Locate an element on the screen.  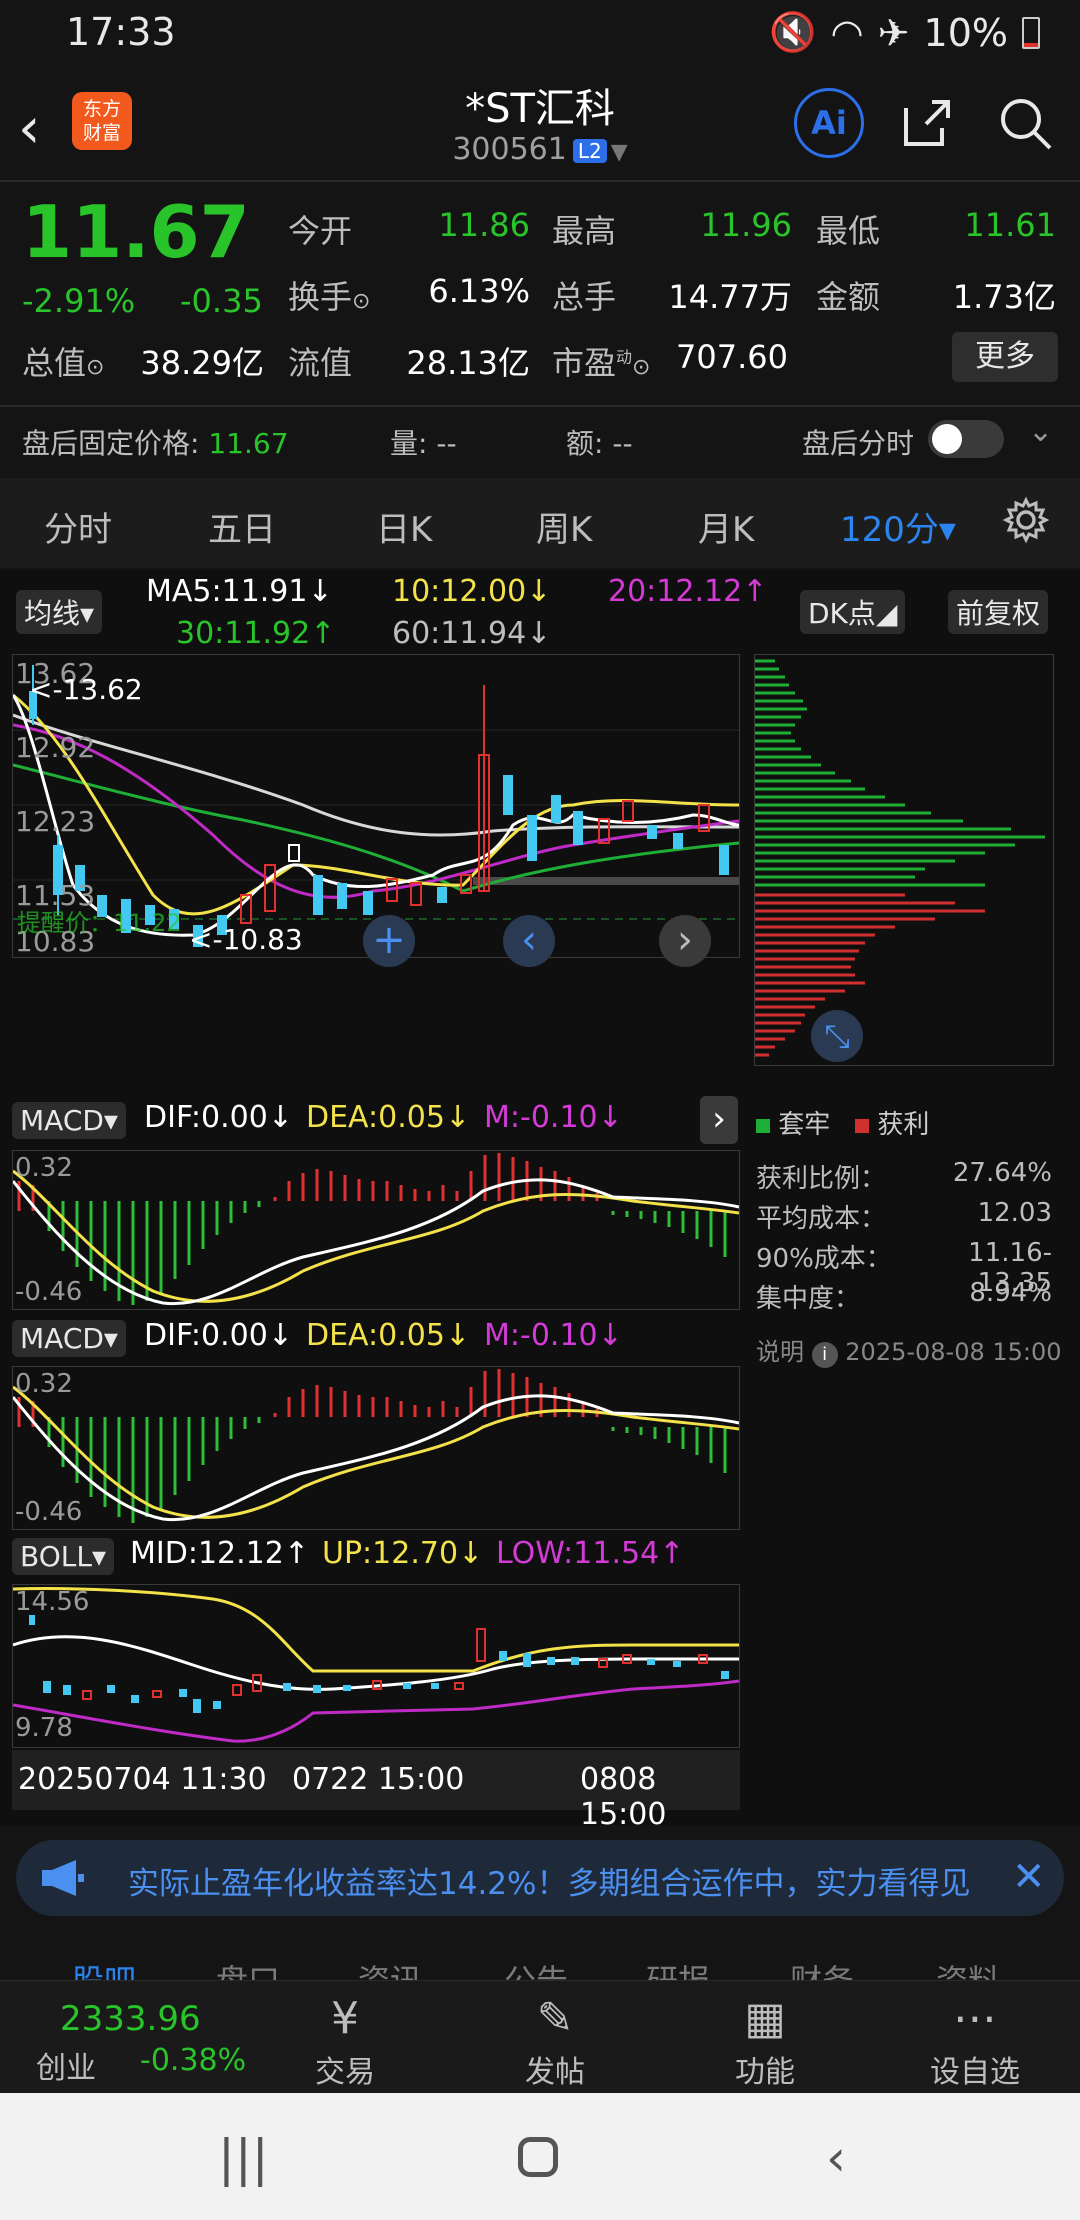
nav-trade: ¥ 交易 is located at coordinates (345, 2041).